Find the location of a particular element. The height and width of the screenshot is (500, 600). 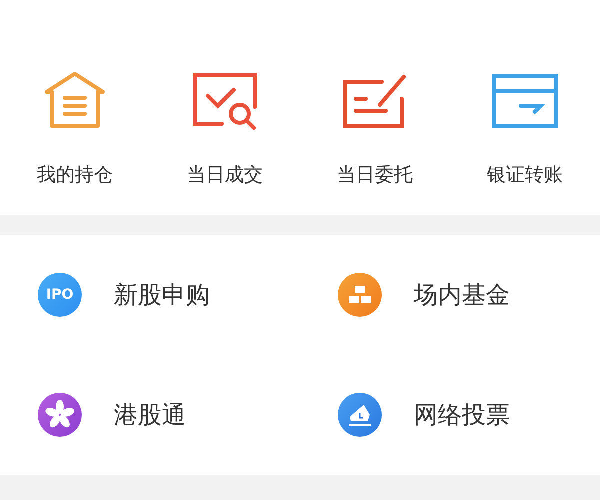

flower-icon is located at coordinates (60, 415).